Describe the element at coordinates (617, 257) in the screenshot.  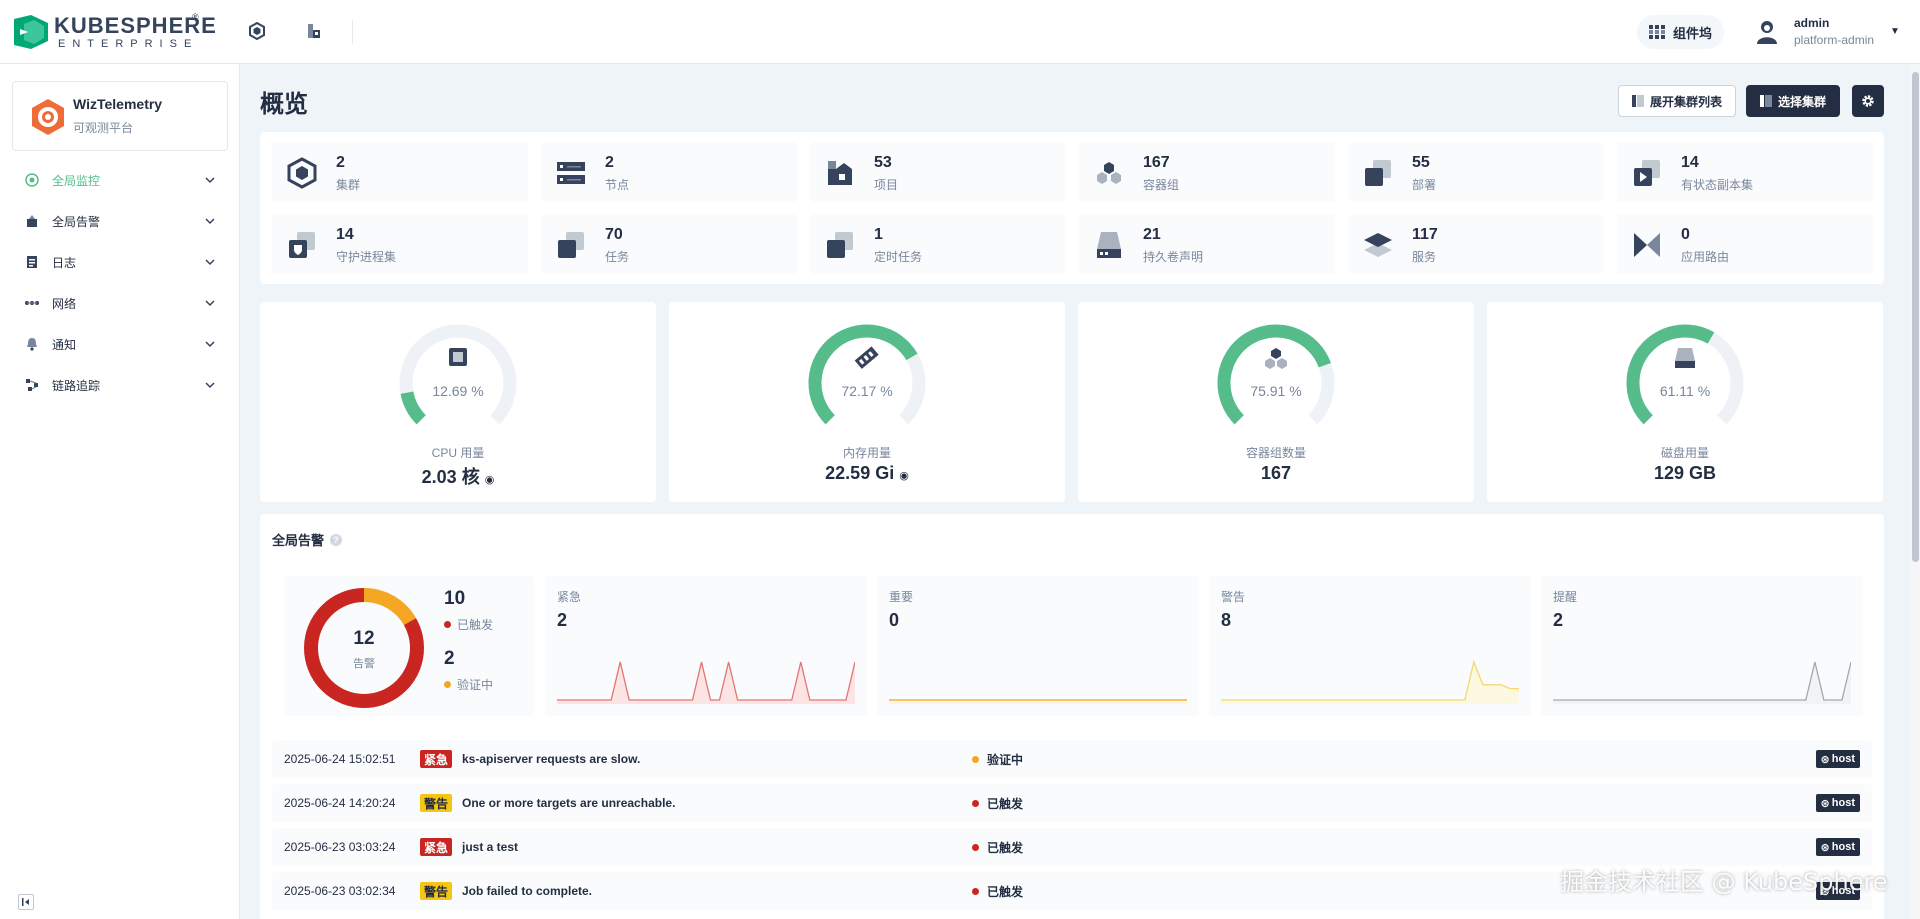
I see `resource-label: 任务` at that location.